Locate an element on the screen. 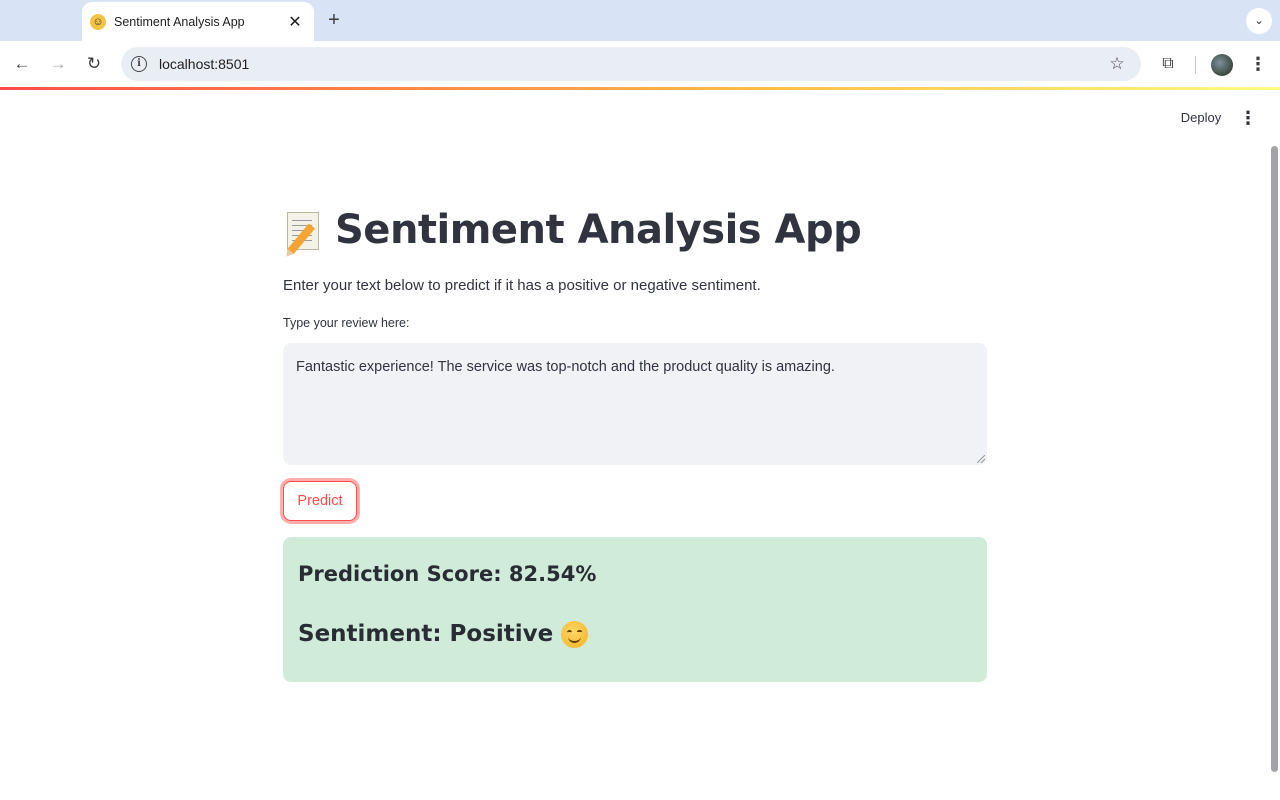 Image resolution: width=1280 pixels, height=800 pixels. app-header: Deploy ⋮ is located at coordinates (640, 118).